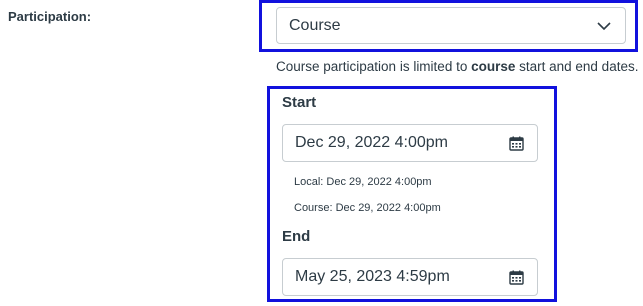  Describe the element at coordinates (374, 66) in the screenshot. I see `hint-text-prefix: Course participation is limited to` at that location.